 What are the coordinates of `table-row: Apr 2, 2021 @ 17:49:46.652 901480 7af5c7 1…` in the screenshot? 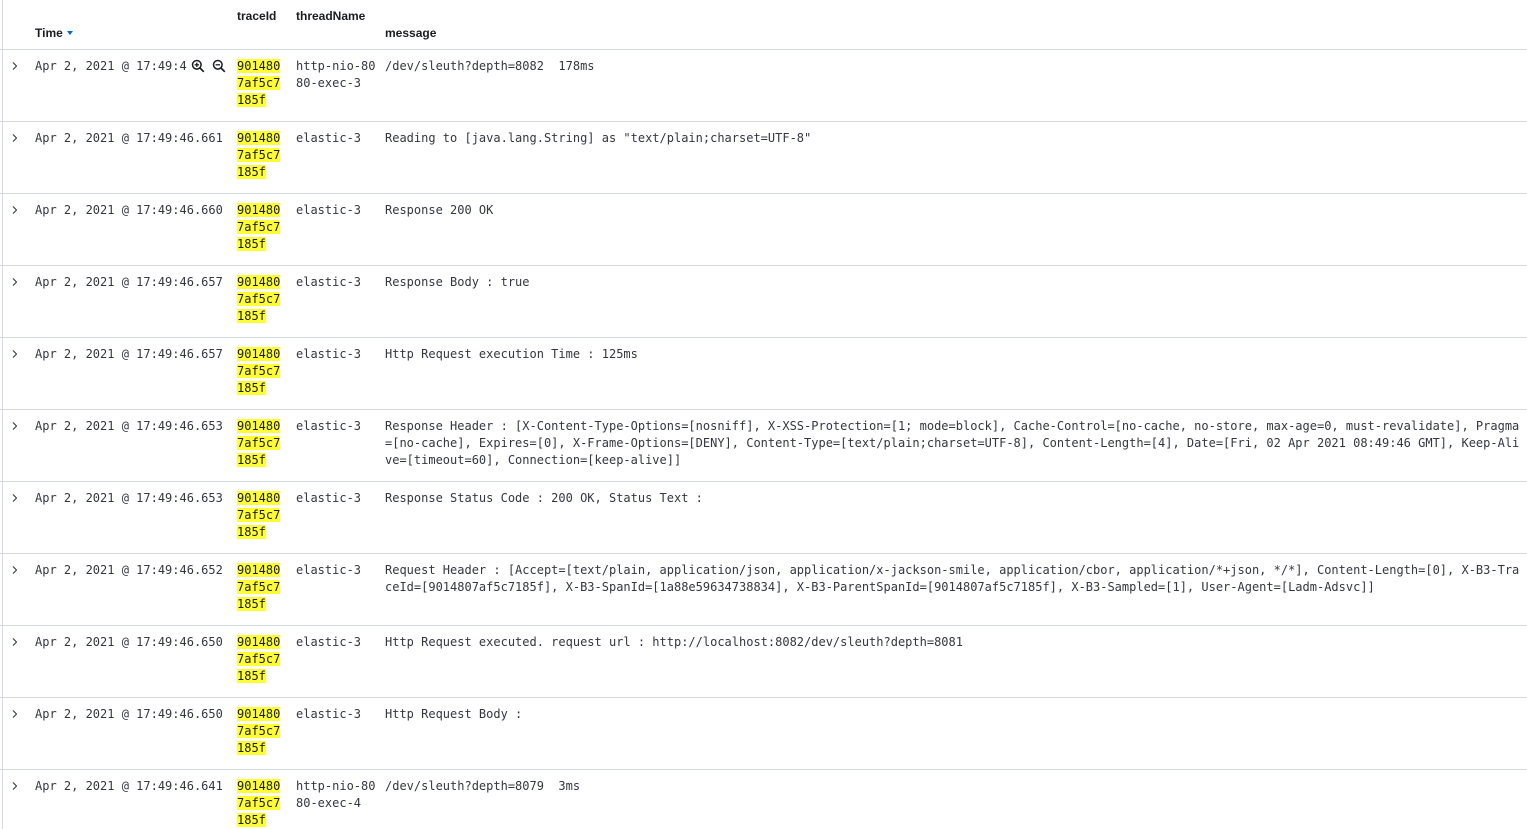 It's located at (763, 590).